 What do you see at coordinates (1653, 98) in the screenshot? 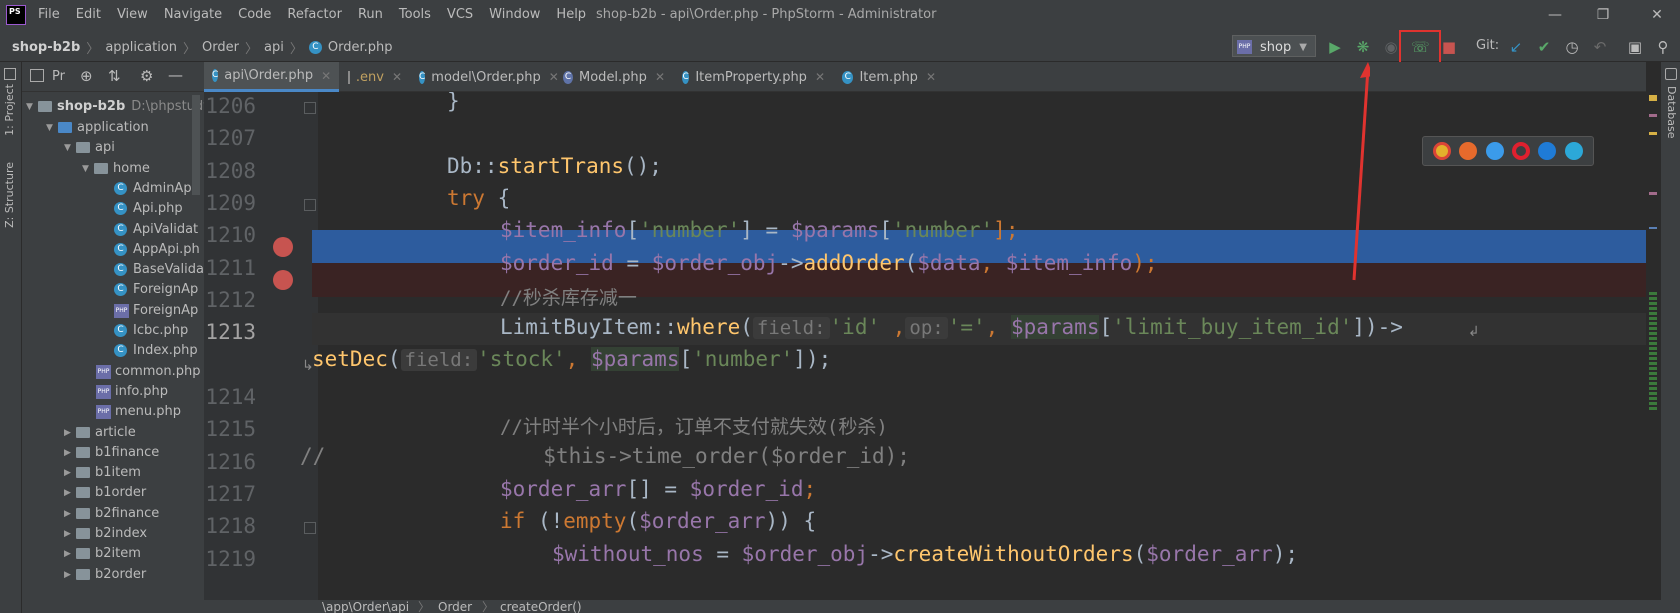
I see `warning-marker` at bounding box center [1653, 98].